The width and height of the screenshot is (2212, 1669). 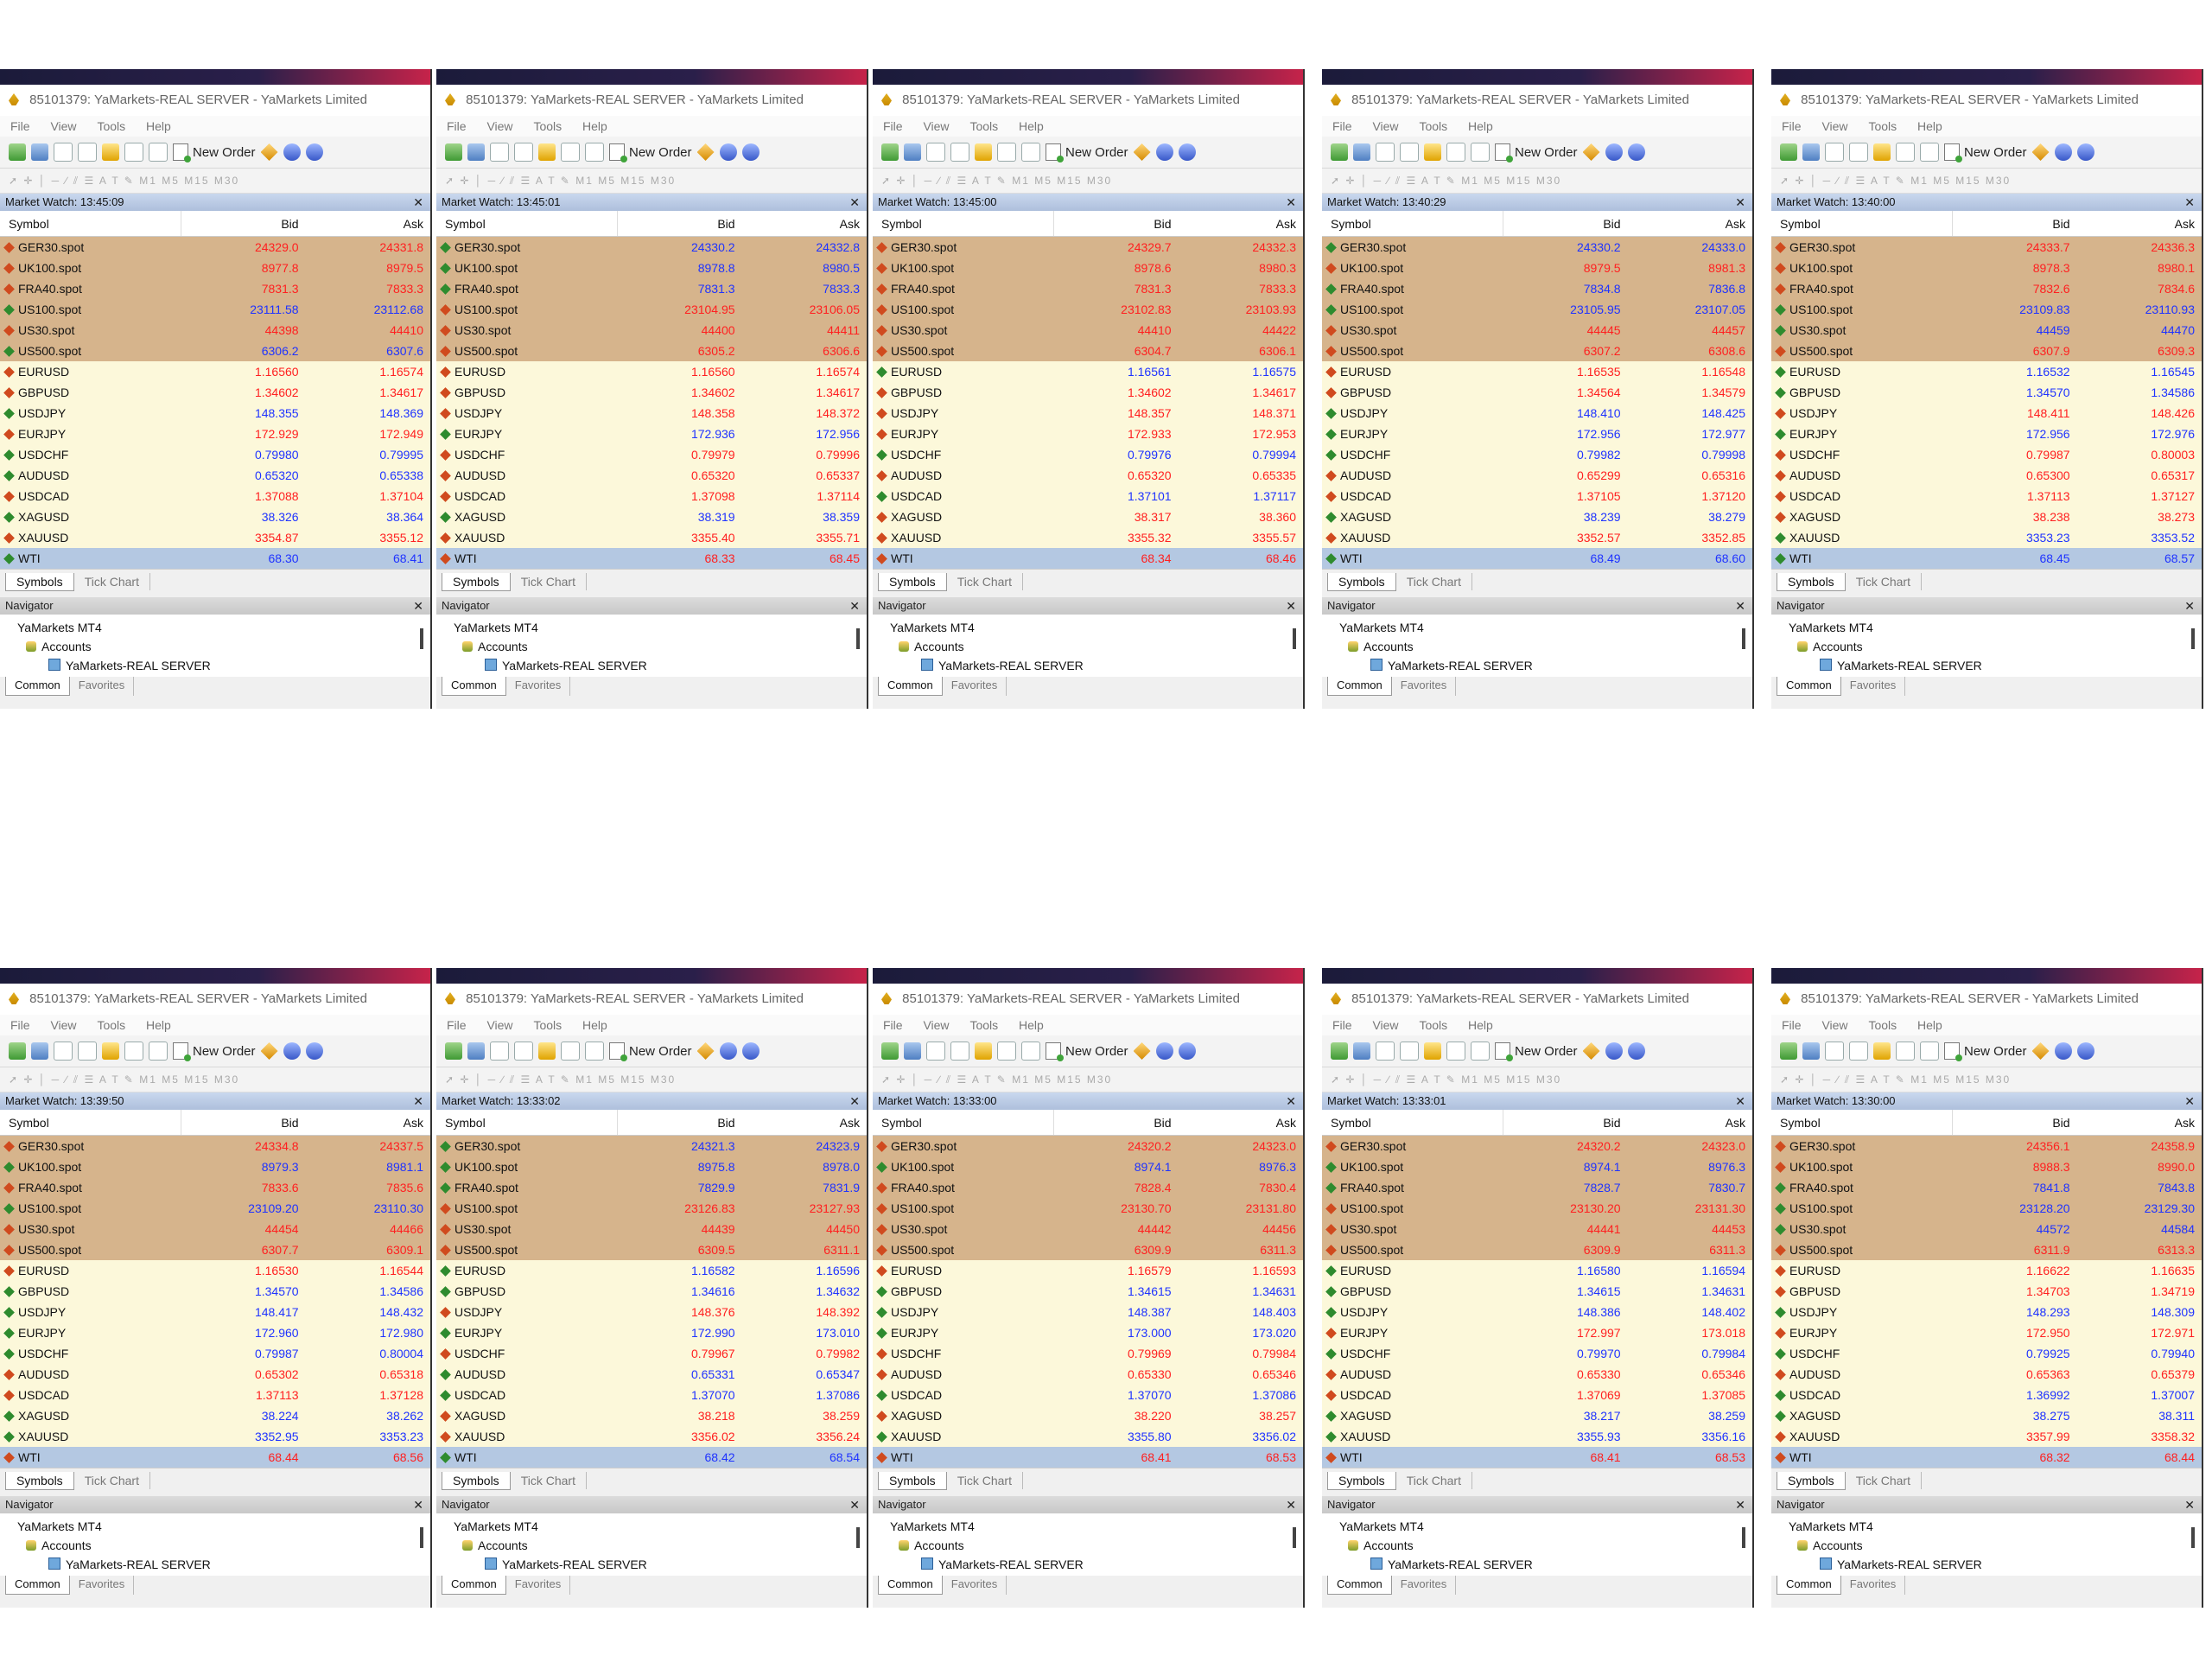 I want to click on symbol-cell: USDJPY, so click(x=1862, y=413).